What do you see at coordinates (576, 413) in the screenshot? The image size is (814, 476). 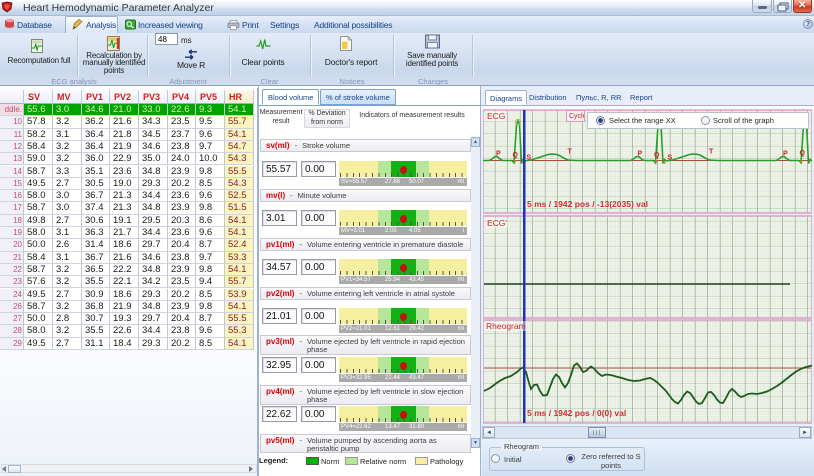 I see `svg-text: 5 ms / 1942 pos / 0(0) val` at bounding box center [576, 413].